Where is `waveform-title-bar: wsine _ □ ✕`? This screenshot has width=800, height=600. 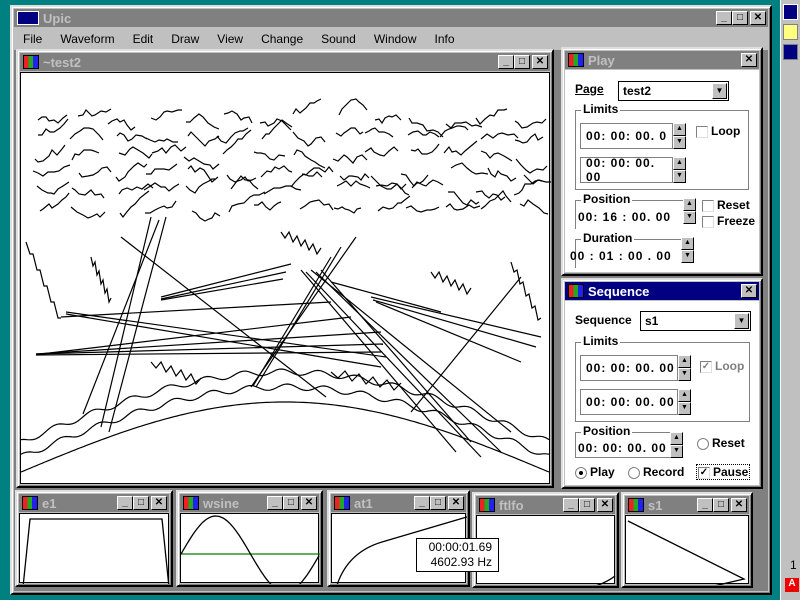
waveform-title-bar: wsine _ □ ✕ is located at coordinates (249, 503).